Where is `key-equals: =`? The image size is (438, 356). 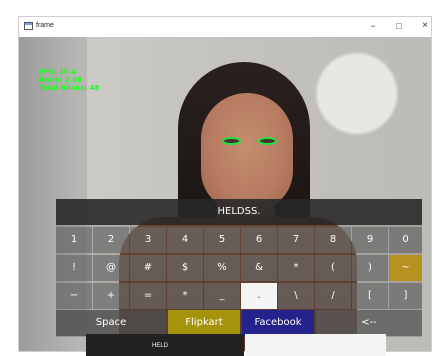 key-equals: = is located at coordinates (148, 296).